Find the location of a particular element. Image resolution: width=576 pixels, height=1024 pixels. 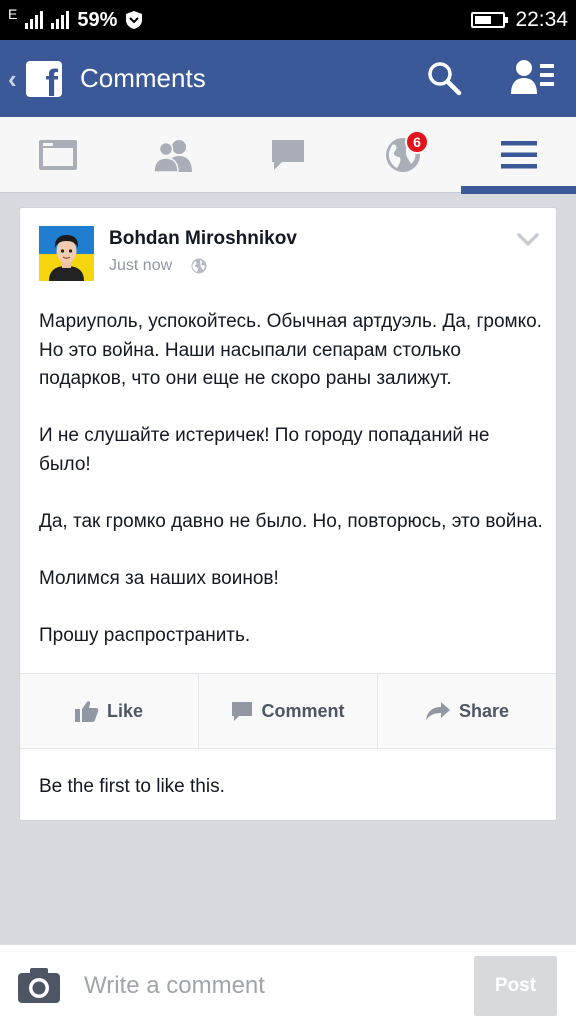

comment-button: Comment is located at coordinates (288, 711).